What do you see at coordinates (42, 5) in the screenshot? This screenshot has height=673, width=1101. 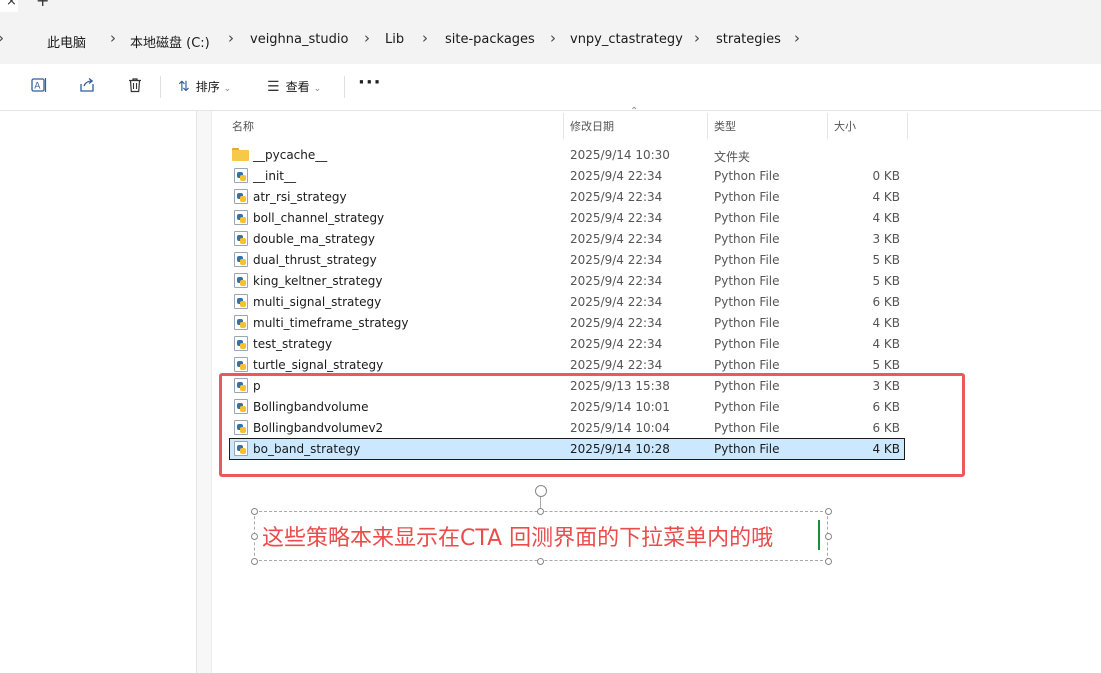 I see `new-tab-icon: +` at bounding box center [42, 5].